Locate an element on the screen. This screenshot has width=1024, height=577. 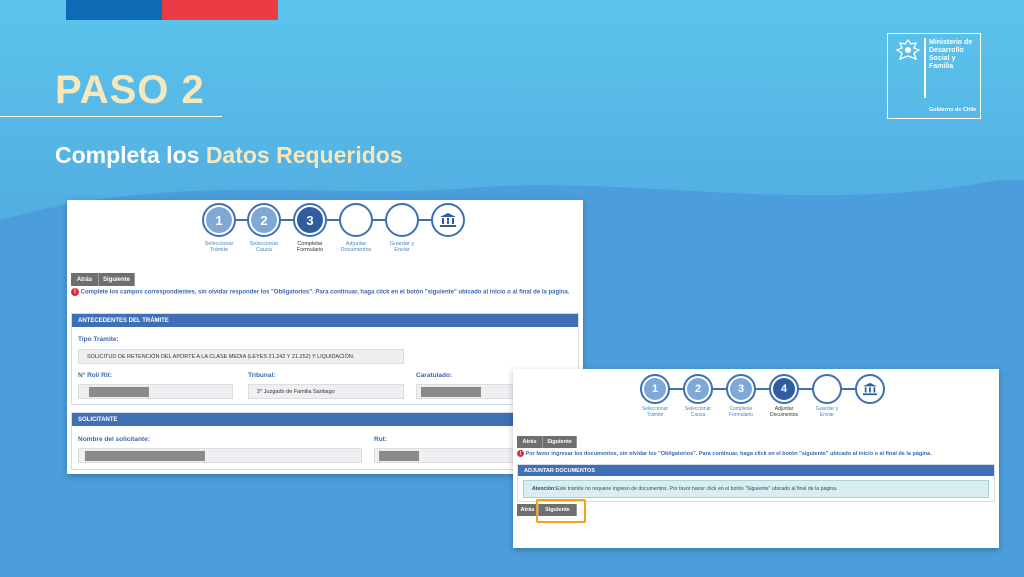
panel-header: ADJUNTAR DOCUMENTOS is located at coordinates (756, 470).